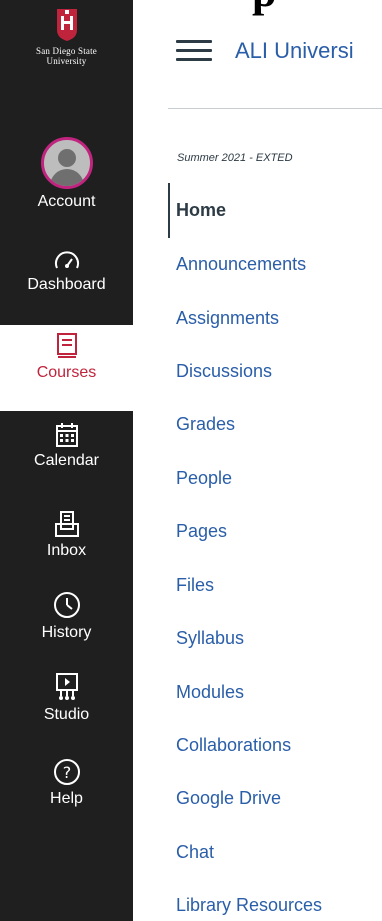  I want to click on course-nav-assignments: Assignments, so click(227, 318).